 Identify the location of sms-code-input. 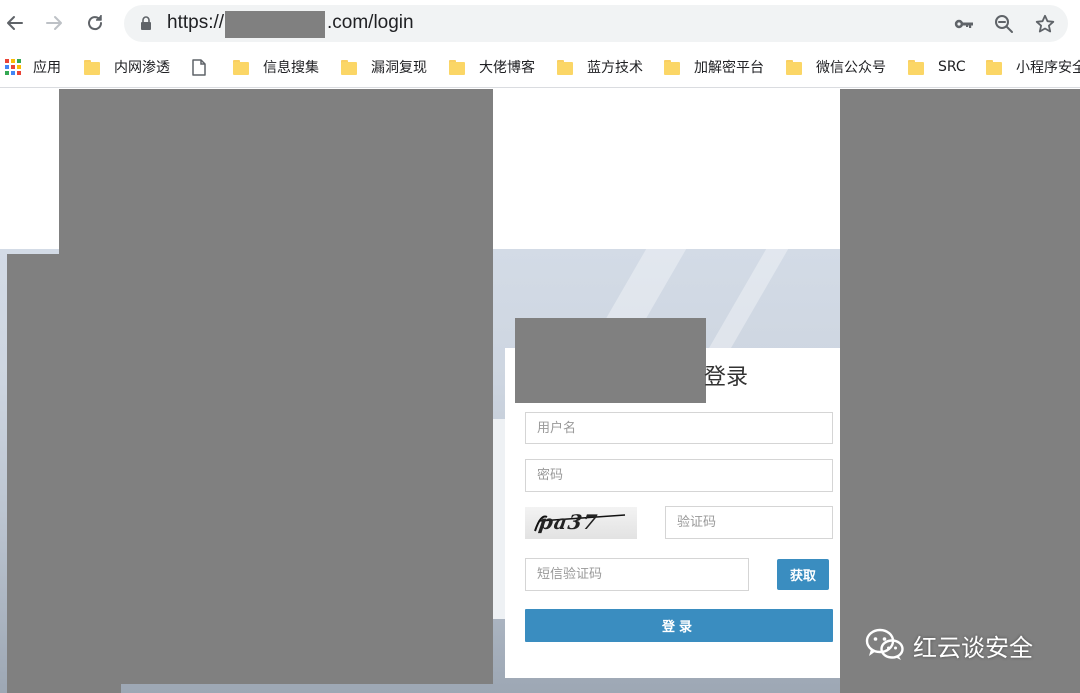
(637, 574).